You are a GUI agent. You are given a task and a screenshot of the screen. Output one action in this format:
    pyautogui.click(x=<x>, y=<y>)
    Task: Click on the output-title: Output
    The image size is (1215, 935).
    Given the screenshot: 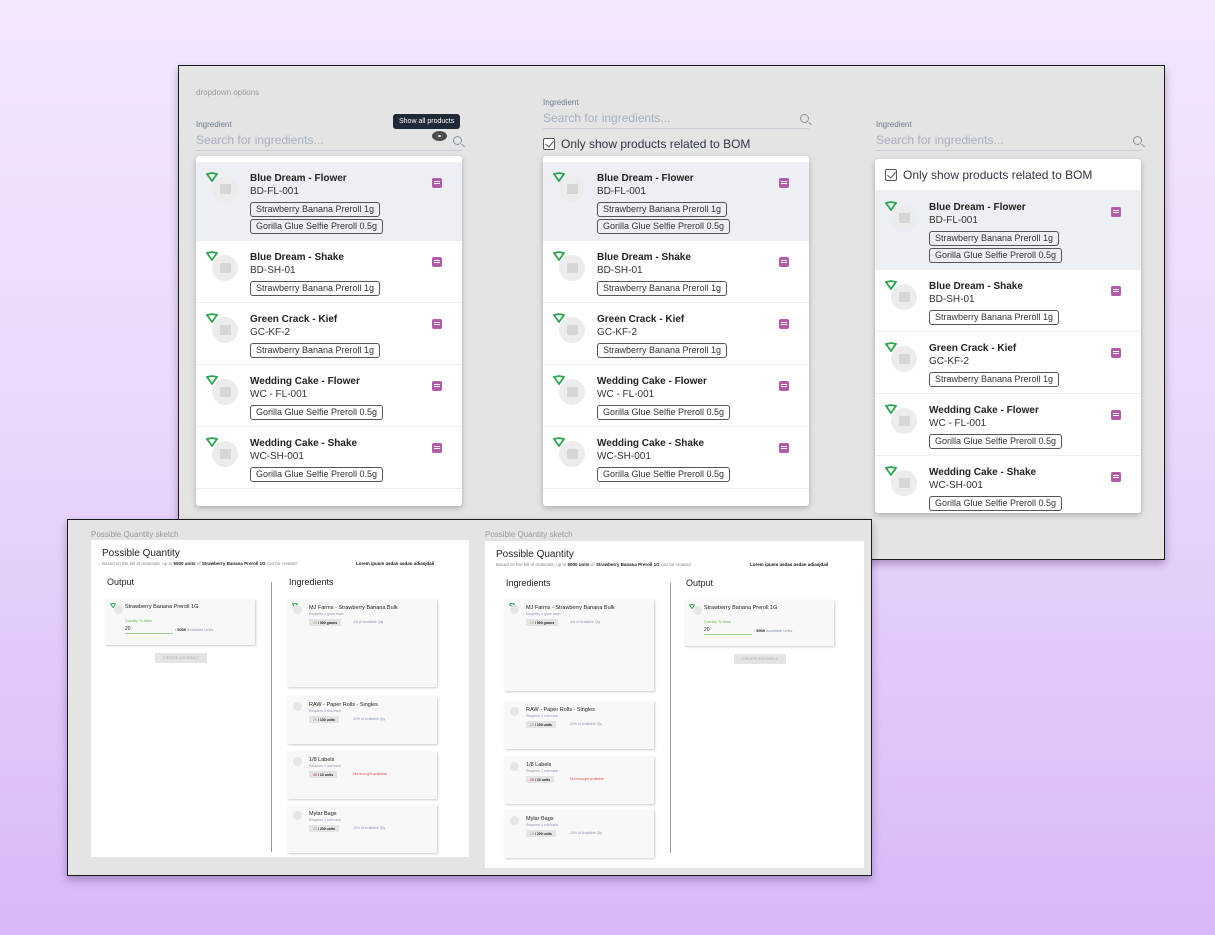 What is the action you would take?
    pyautogui.click(x=700, y=583)
    